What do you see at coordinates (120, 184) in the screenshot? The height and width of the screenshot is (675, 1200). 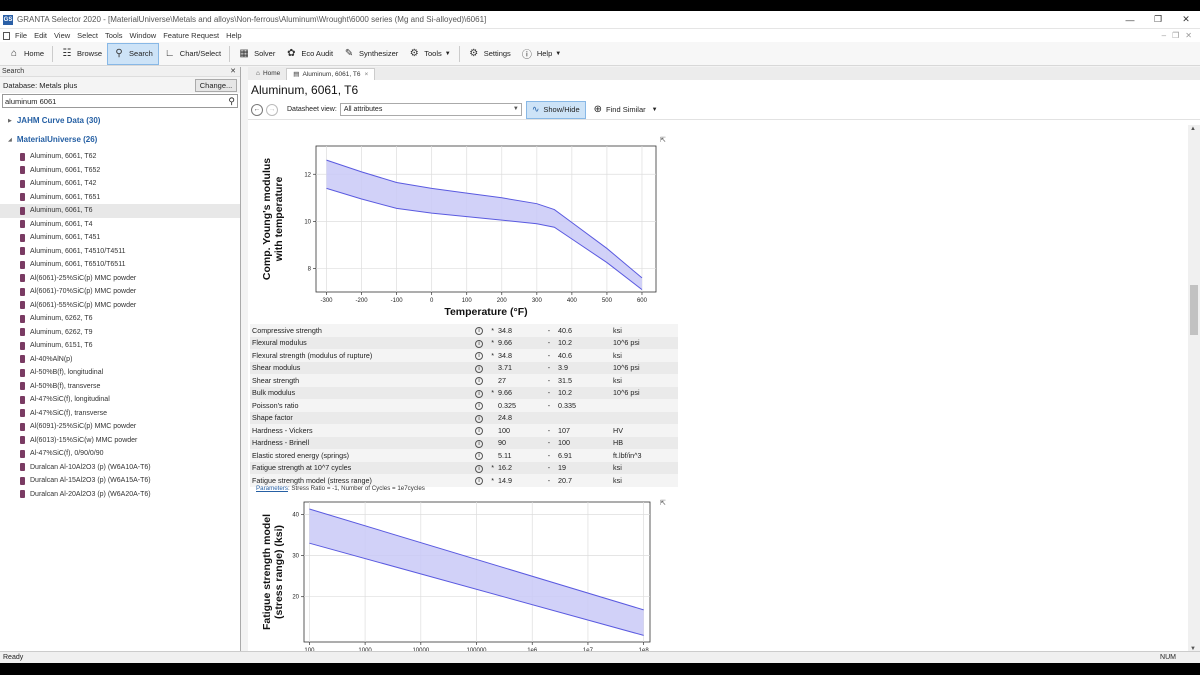 I see `list-item: Aluminum, 6061, T42` at bounding box center [120, 184].